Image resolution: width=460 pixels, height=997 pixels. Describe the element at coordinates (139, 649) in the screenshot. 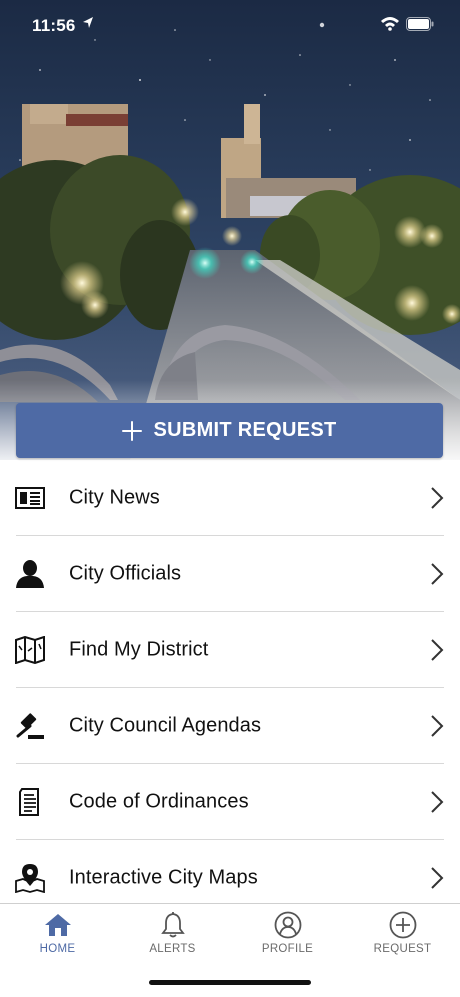

I see `menu-item-label: Find My District` at that location.